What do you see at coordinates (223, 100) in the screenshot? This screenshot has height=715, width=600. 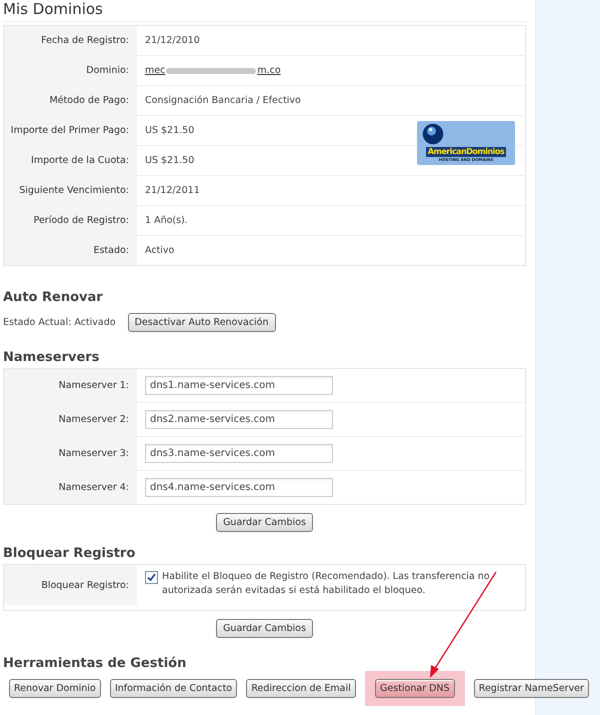 I see `field-value: Consignación Bancaria / Efectivo` at bounding box center [223, 100].